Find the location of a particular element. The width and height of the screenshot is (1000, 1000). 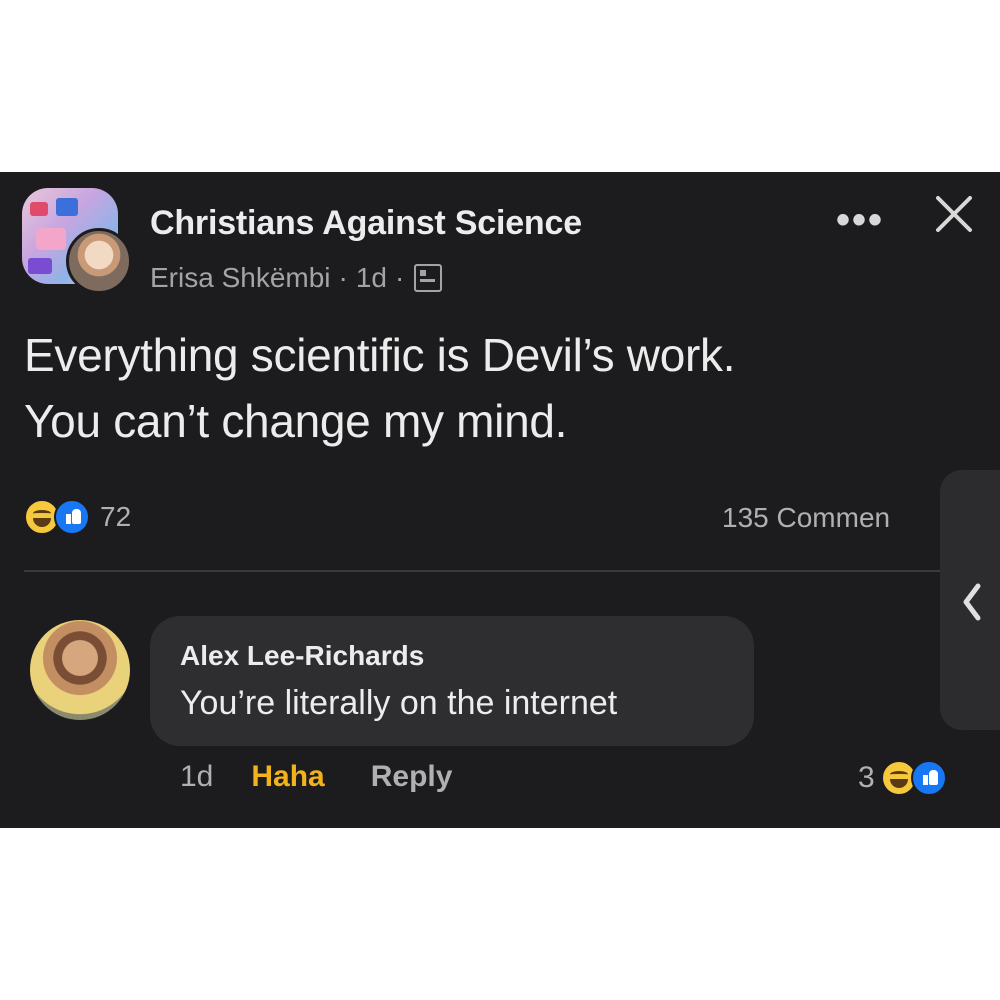

post-meta: Erisa Shkëmbi · 1d · is located at coordinates (296, 278).